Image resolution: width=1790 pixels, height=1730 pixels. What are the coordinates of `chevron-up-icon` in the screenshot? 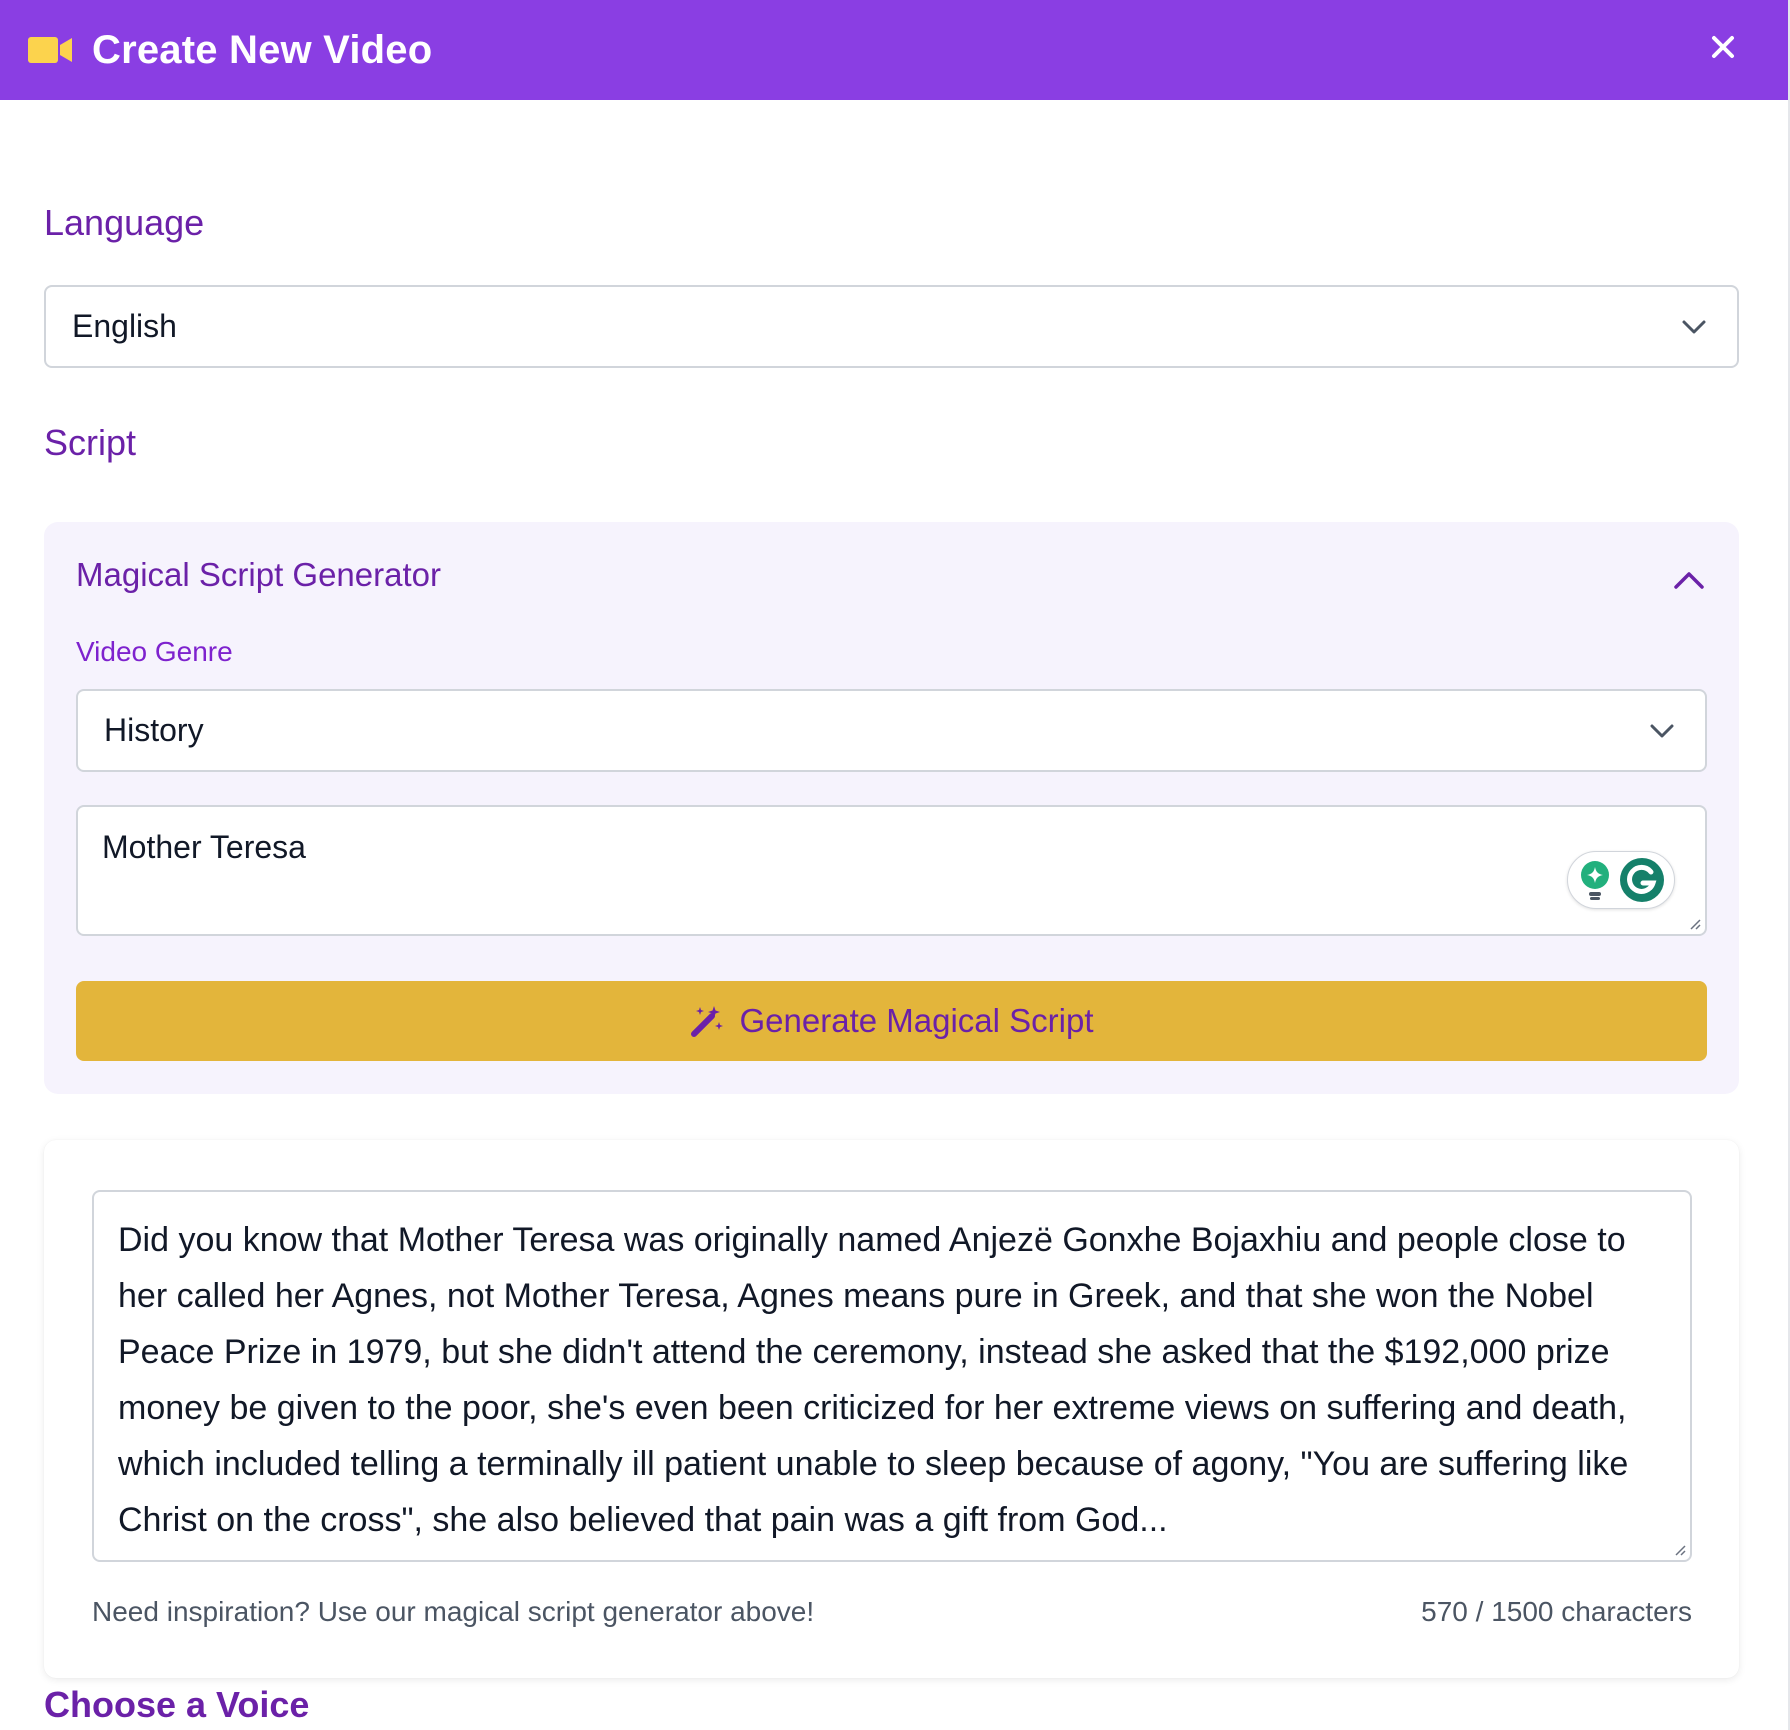 It's located at (1689, 580).